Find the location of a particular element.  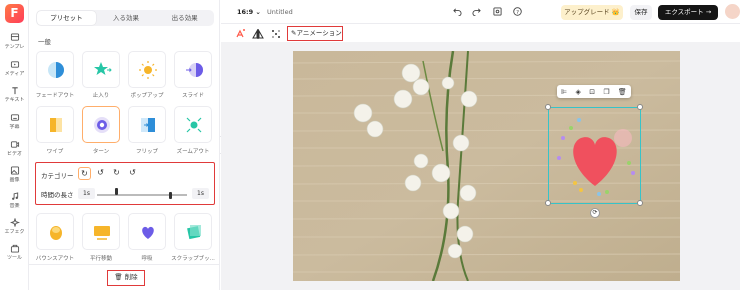

rail-item-label: メディア is located at coordinates (14, 74).